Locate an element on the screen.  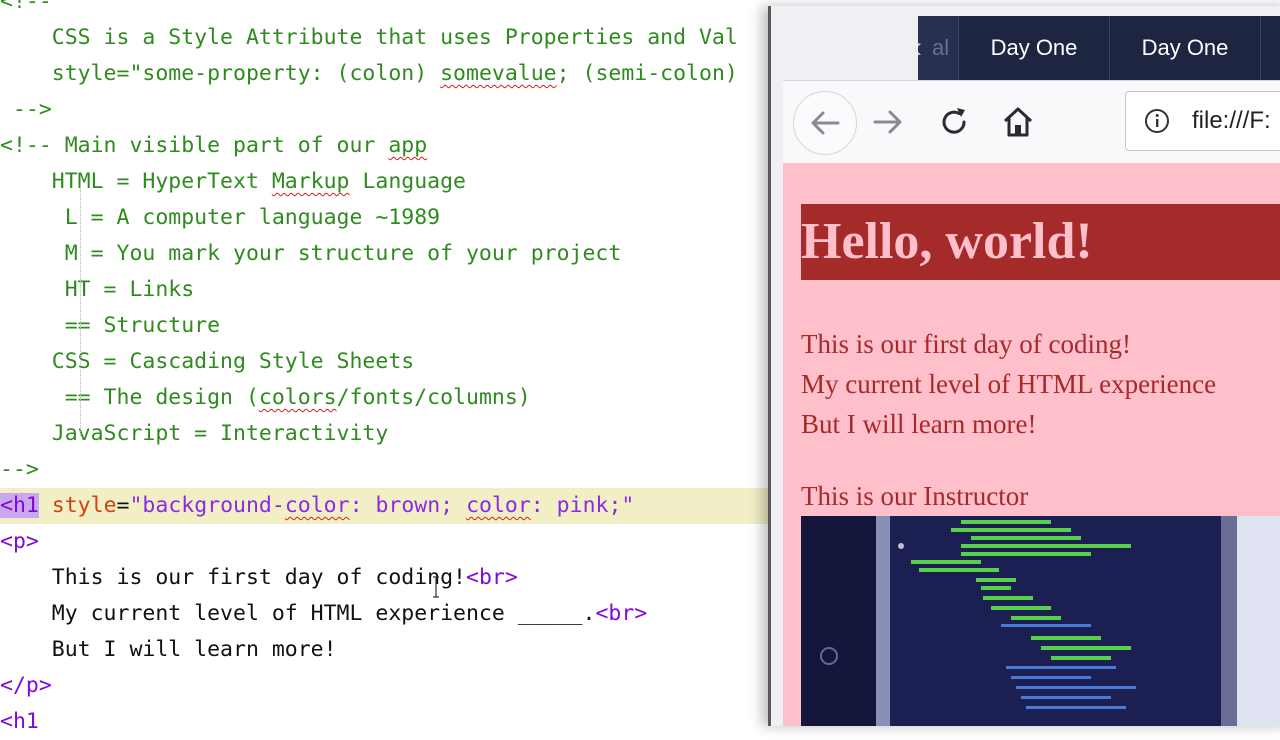
back-arrow-icon is located at coordinates (825, 123).